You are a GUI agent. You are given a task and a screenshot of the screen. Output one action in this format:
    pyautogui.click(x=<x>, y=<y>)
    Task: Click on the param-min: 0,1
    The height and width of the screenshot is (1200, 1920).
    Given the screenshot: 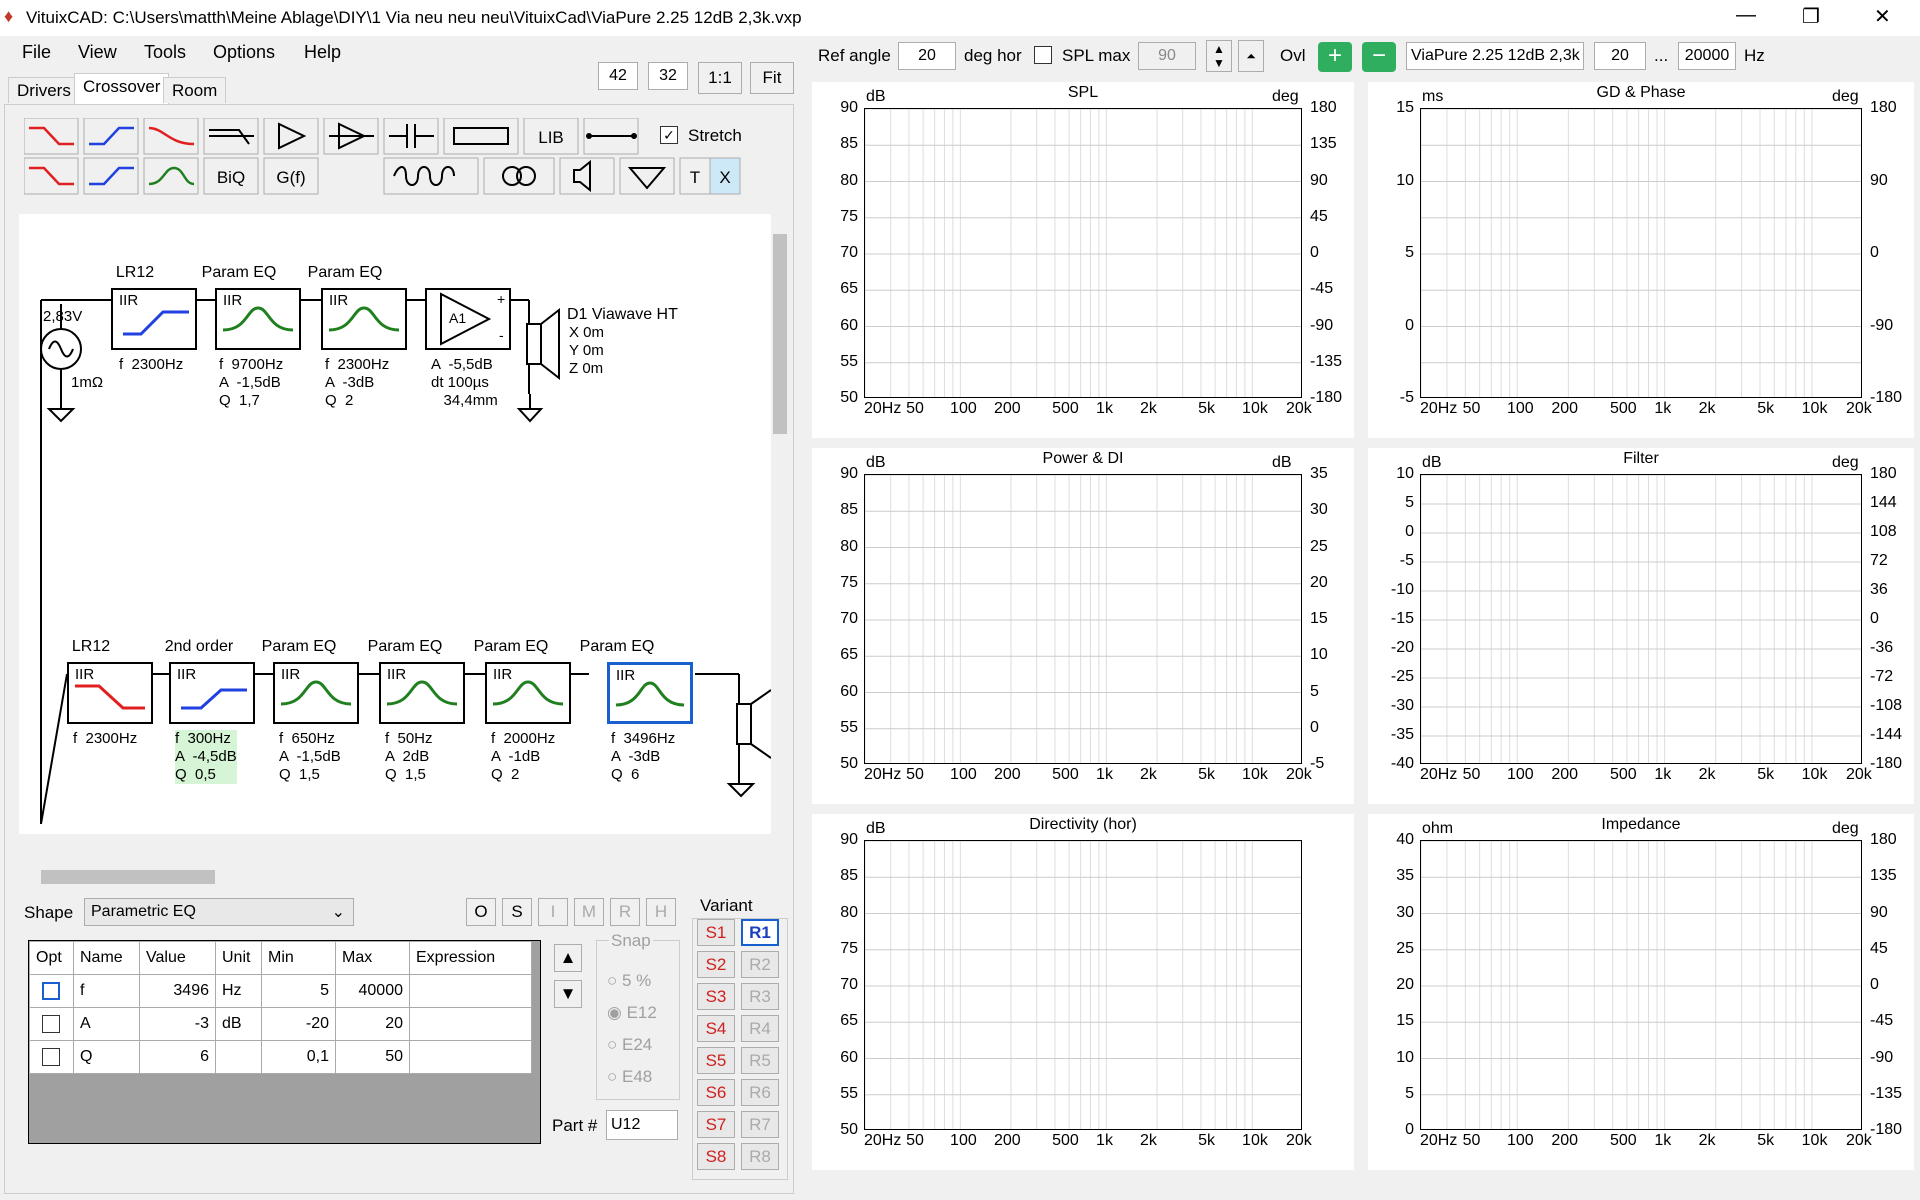 What is the action you would take?
    pyautogui.click(x=298, y=1057)
    